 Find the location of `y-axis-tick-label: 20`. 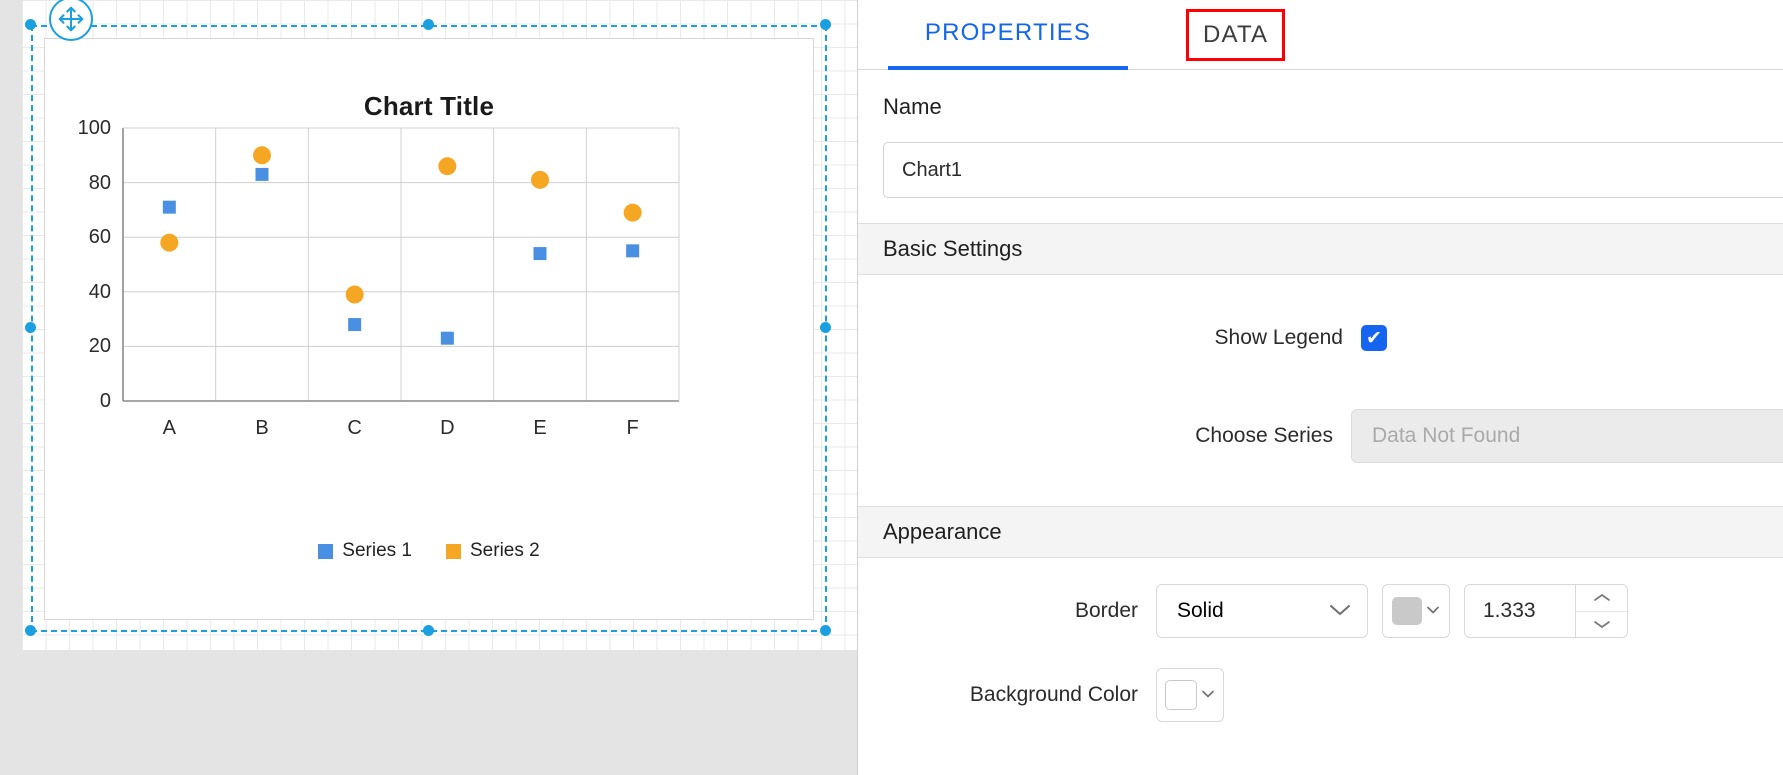

y-axis-tick-label: 20 is located at coordinates (99, 346).